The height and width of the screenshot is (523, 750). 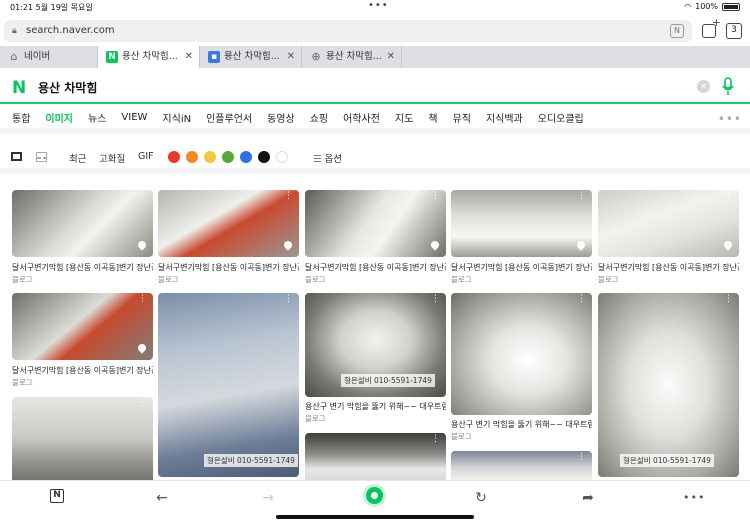 I want to click on search-input: 용산 차막힘, so click(x=67, y=87).